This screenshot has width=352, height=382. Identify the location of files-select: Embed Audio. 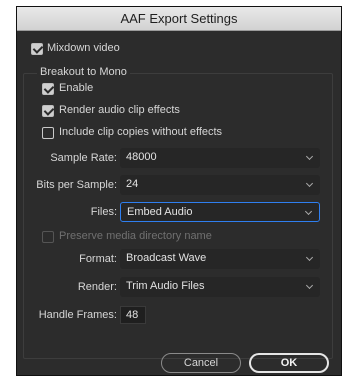
(220, 212).